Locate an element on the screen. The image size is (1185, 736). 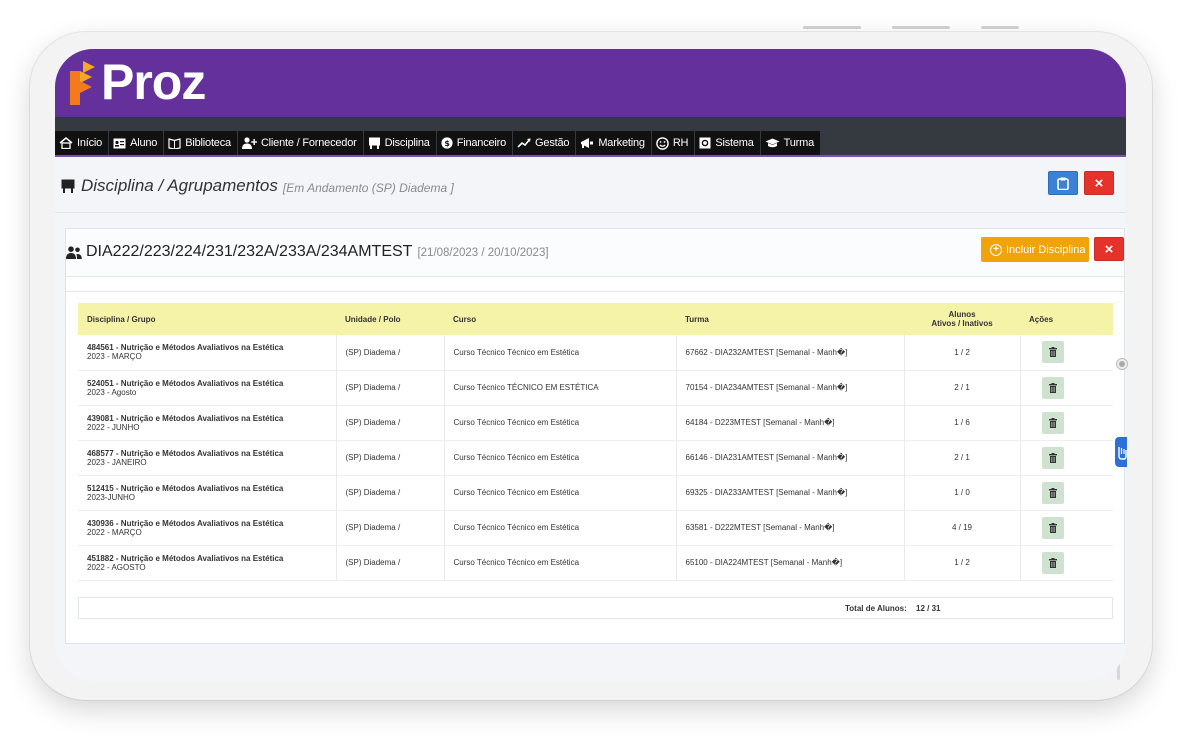
nav-item-biblioteca: Biblioteca is located at coordinates (200, 143).